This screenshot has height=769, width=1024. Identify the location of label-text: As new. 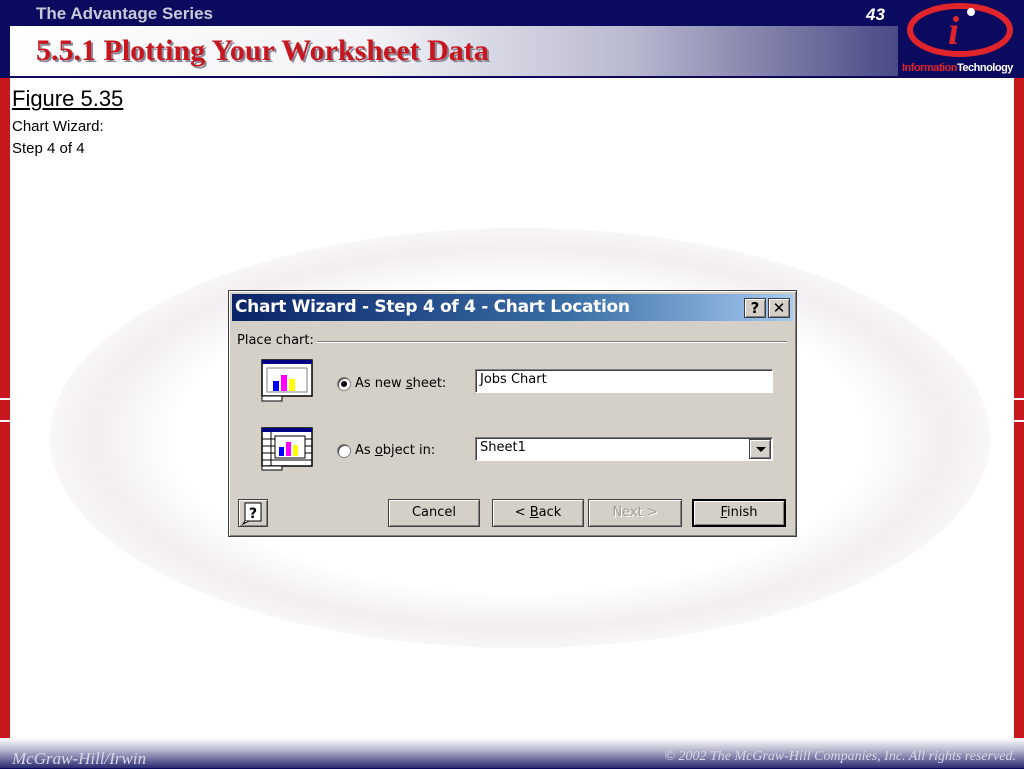
(380, 383).